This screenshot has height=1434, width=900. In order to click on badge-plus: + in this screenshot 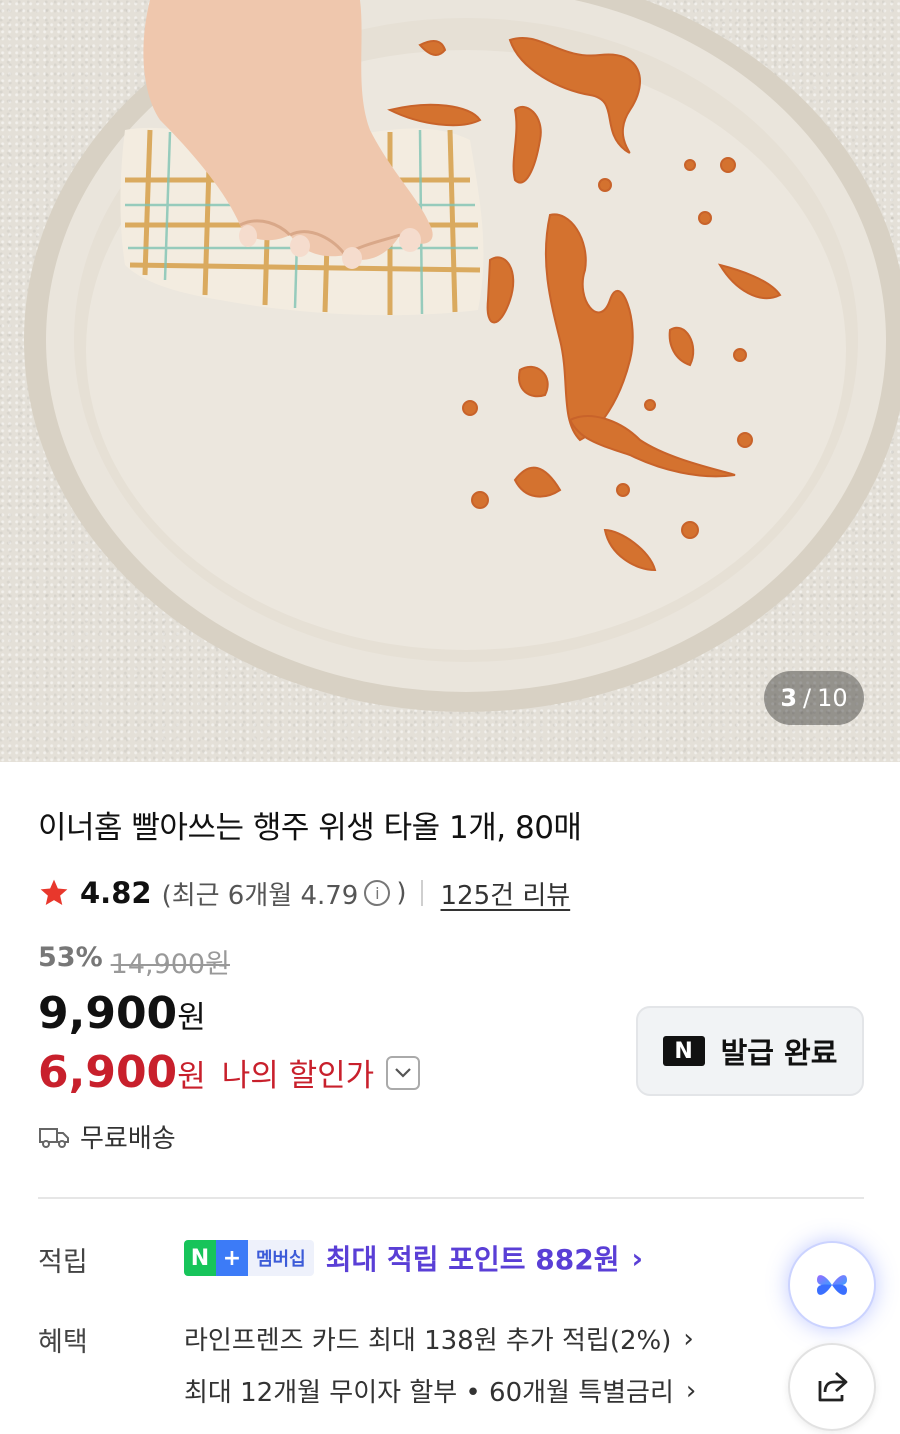, I will do `click(232, 1258)`.